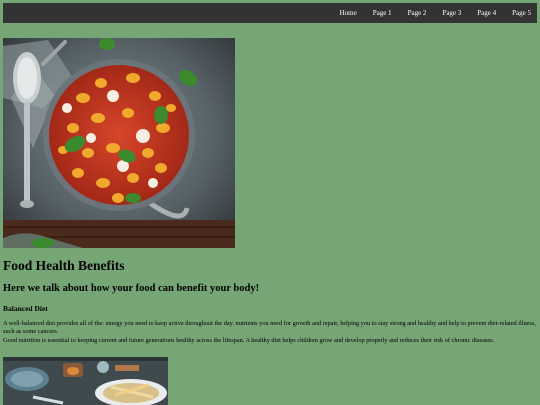 Image resolution: width=540 pixels, height=405 pixels. What do you see at coordinates (382, 13) in the screenshot?
I see `nav-page-1-link: Page 1` at bounding box center [382, 13].